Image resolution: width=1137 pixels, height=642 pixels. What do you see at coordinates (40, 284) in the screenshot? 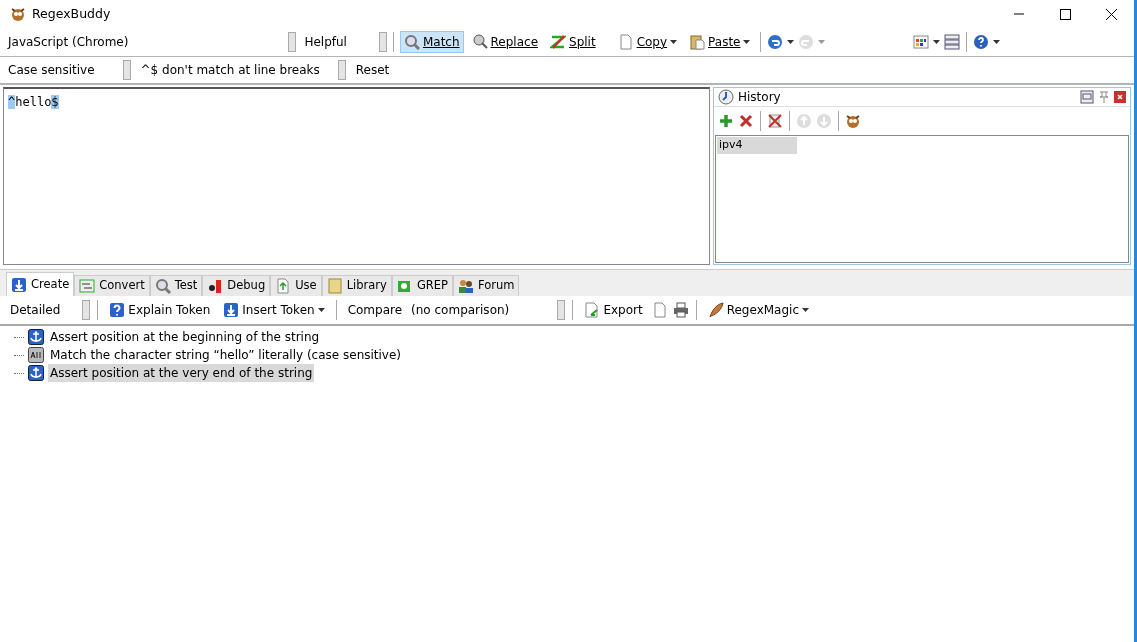
I see `tab: Create` at bounding box center [40, 284].